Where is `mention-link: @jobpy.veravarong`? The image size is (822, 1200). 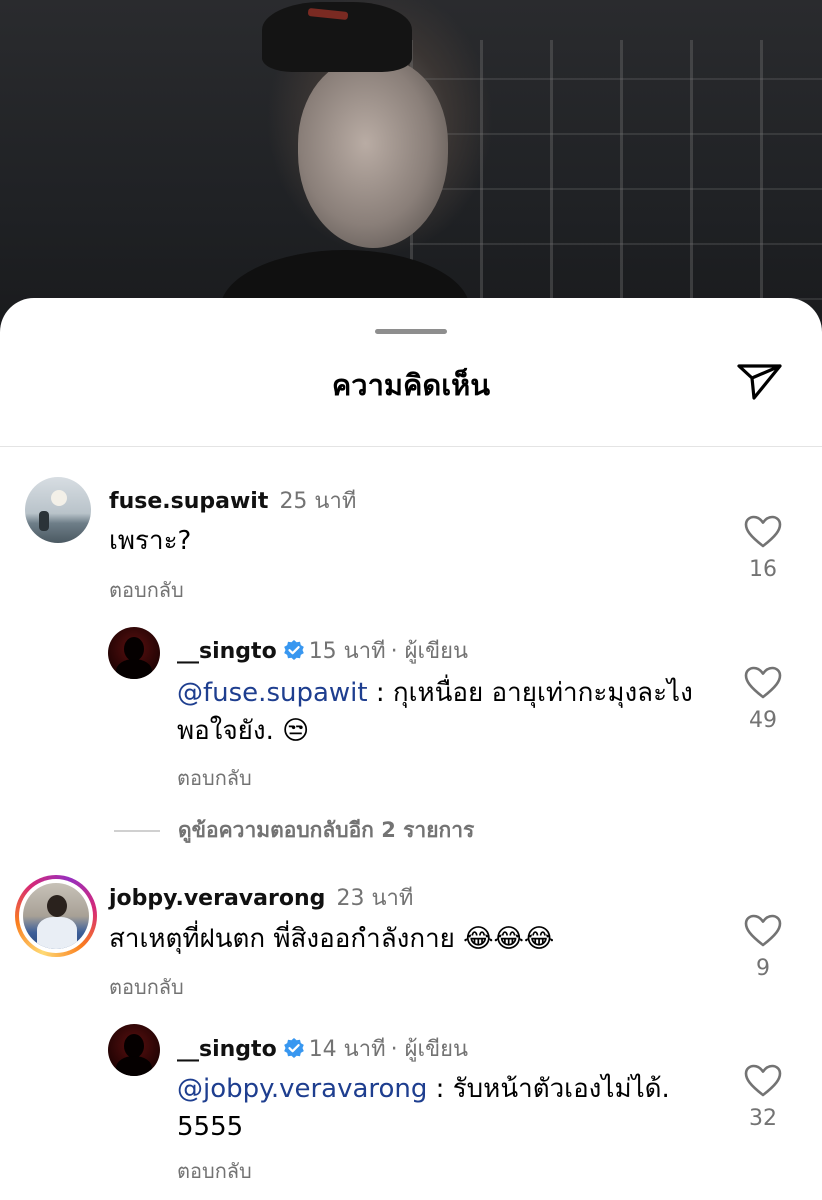 mention-link: @jobpy.veravarong is located at coordinates (302, 1089).